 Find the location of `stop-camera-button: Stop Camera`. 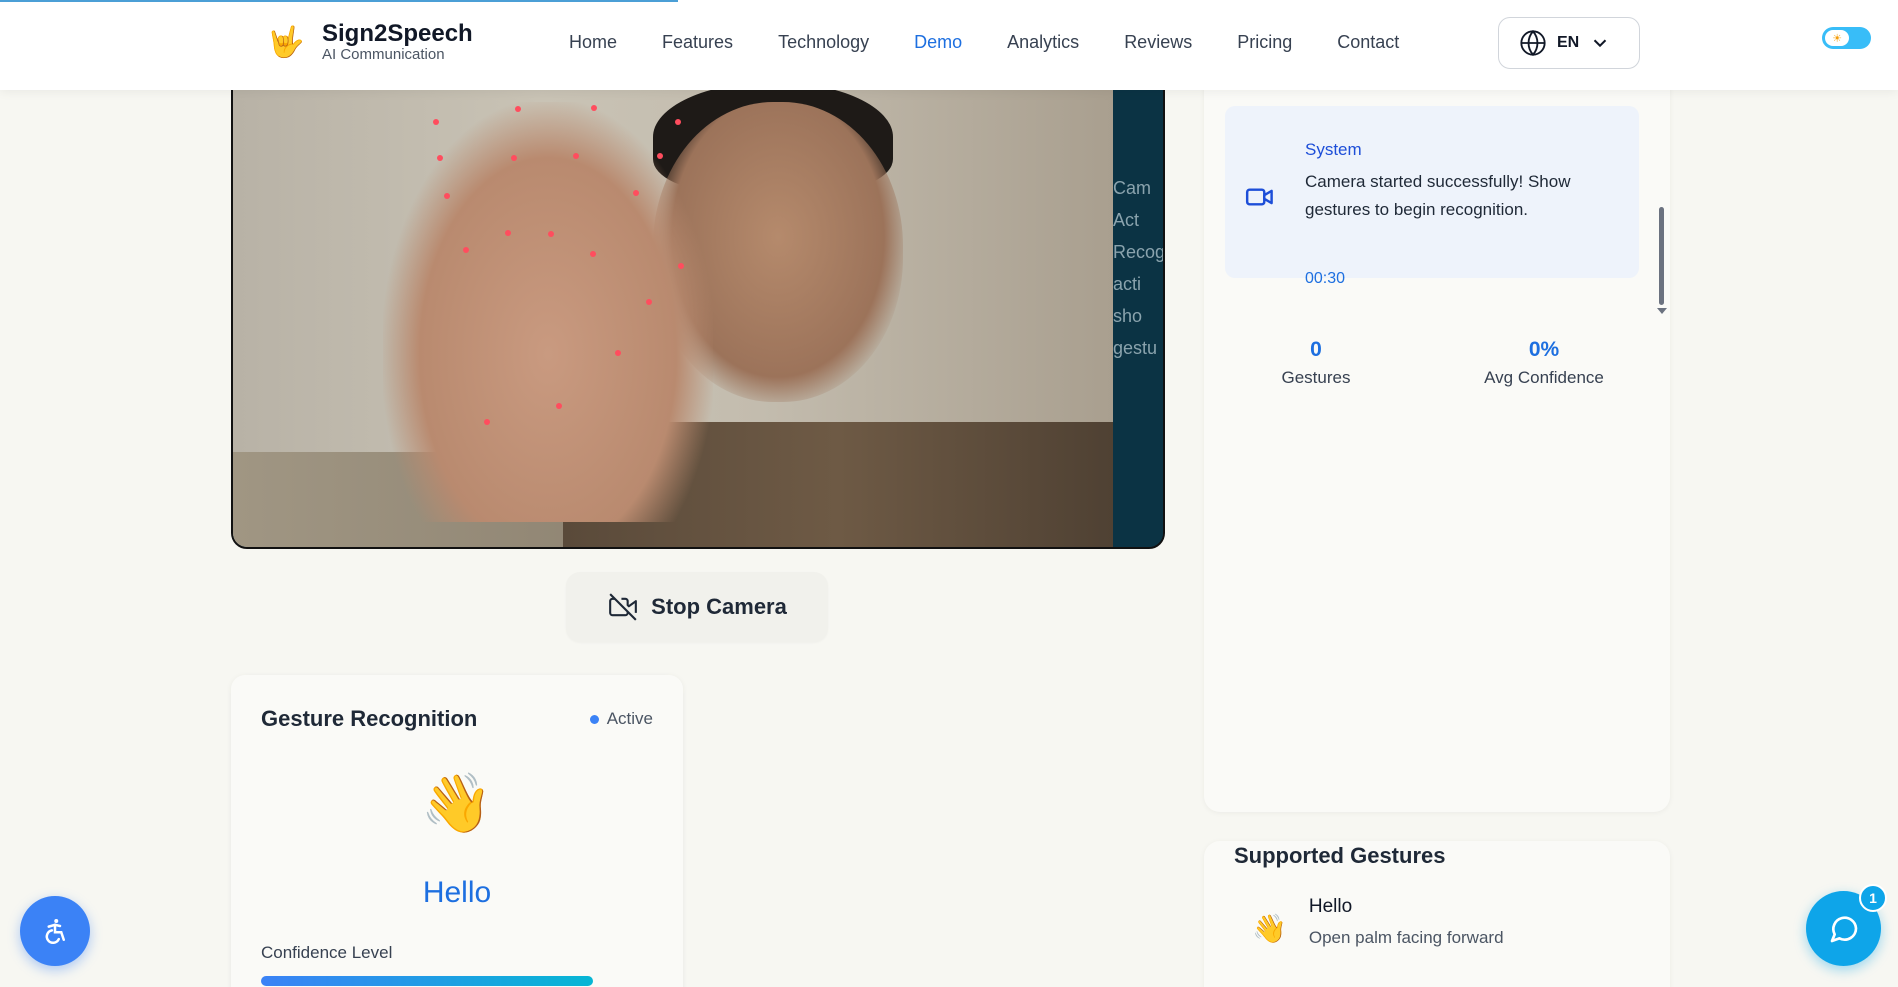

stop-camera-button: Stop Camera is located at coordinates (697, 607).